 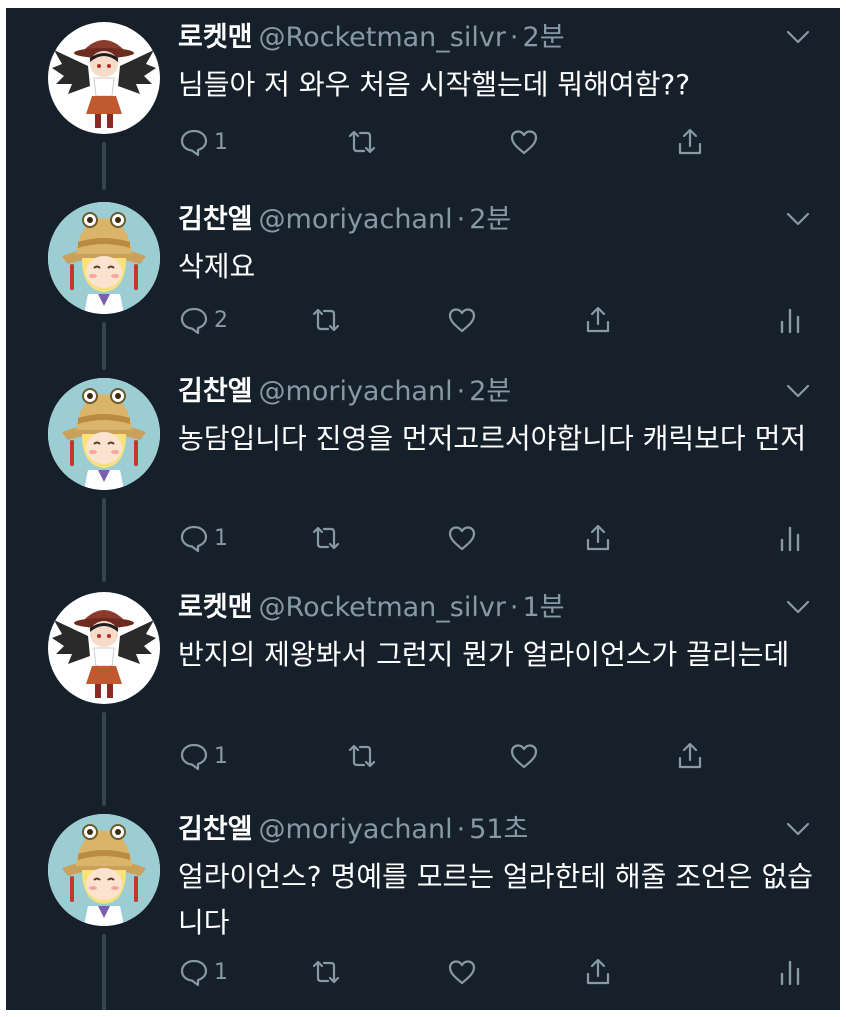 I want to click on tweet-header: 로켓맨 @Rocketman_silvr · 2분, so click(x=371, y=38).